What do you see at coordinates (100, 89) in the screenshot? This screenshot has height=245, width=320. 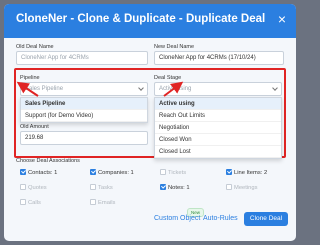 I see `annotation-arrows` at bounding box center [100, 89].